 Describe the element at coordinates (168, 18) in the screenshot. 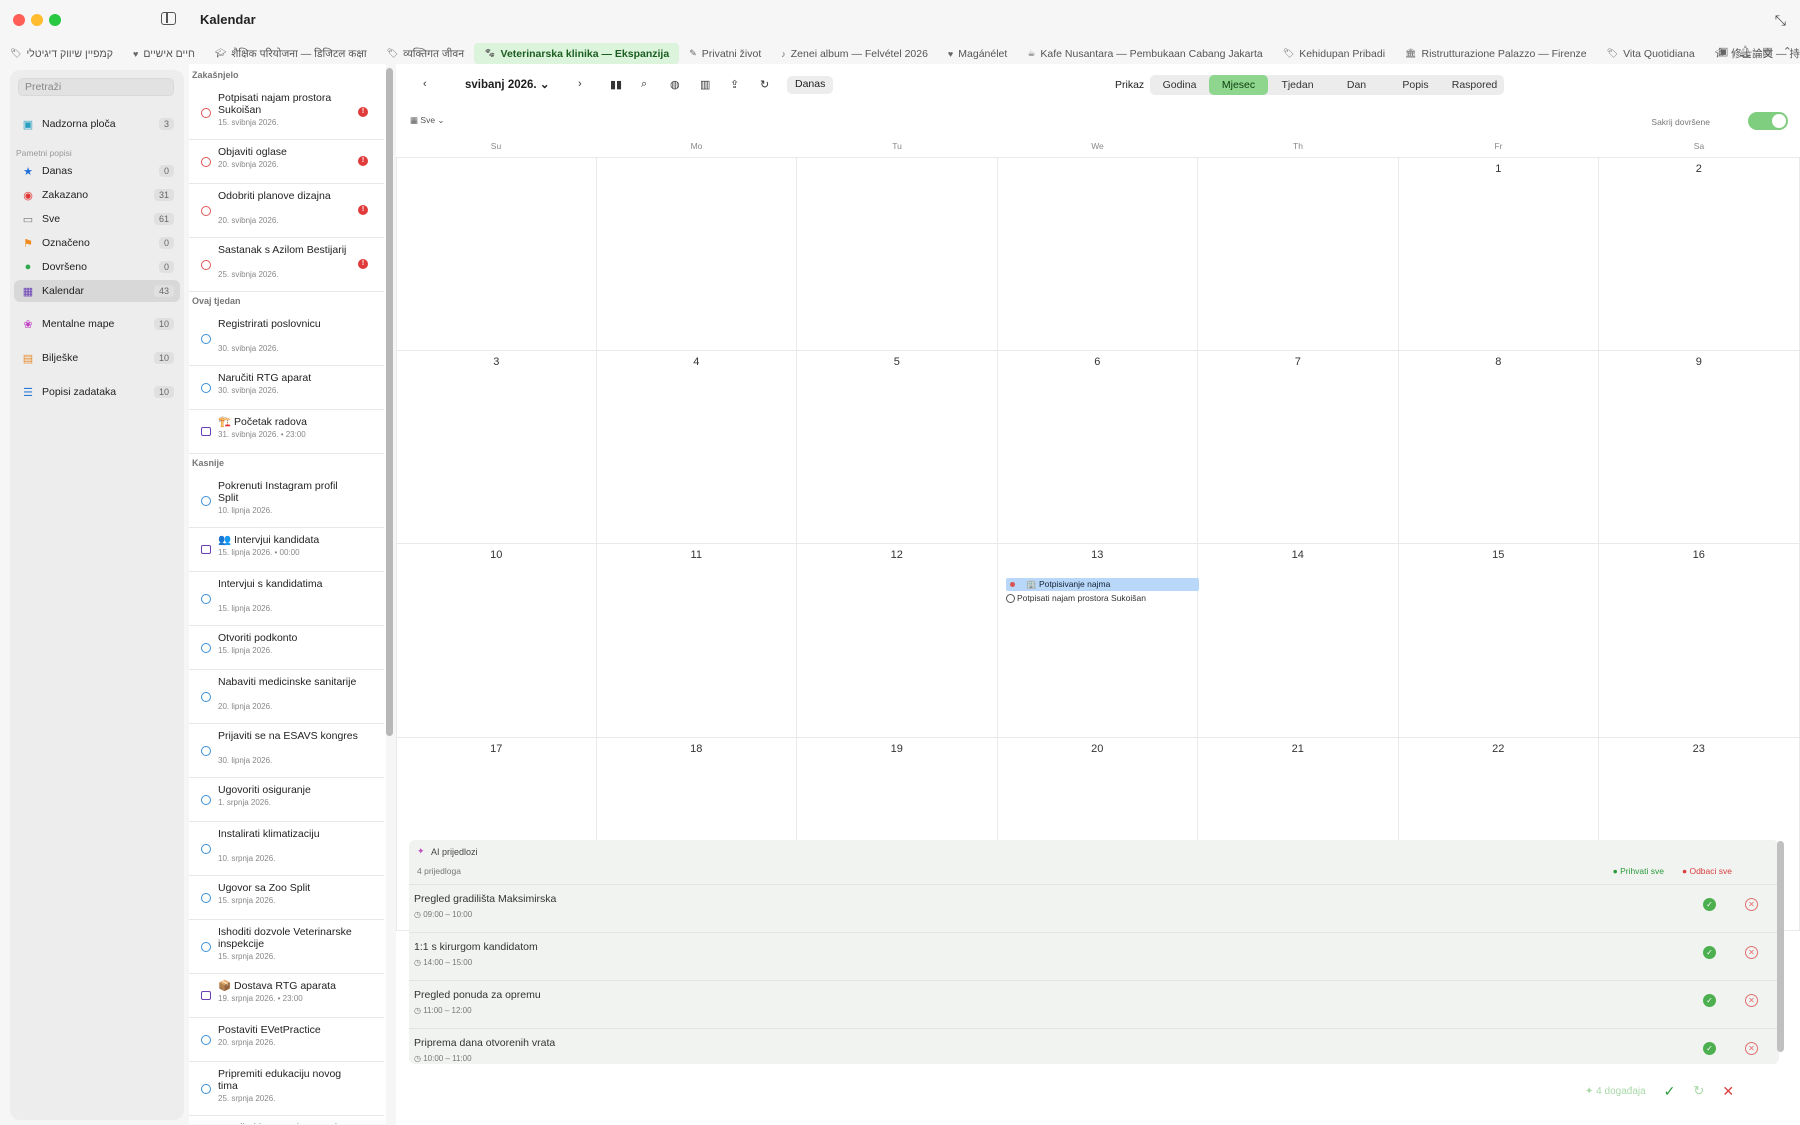

I see `sidebar-toggle-icon` at that location.